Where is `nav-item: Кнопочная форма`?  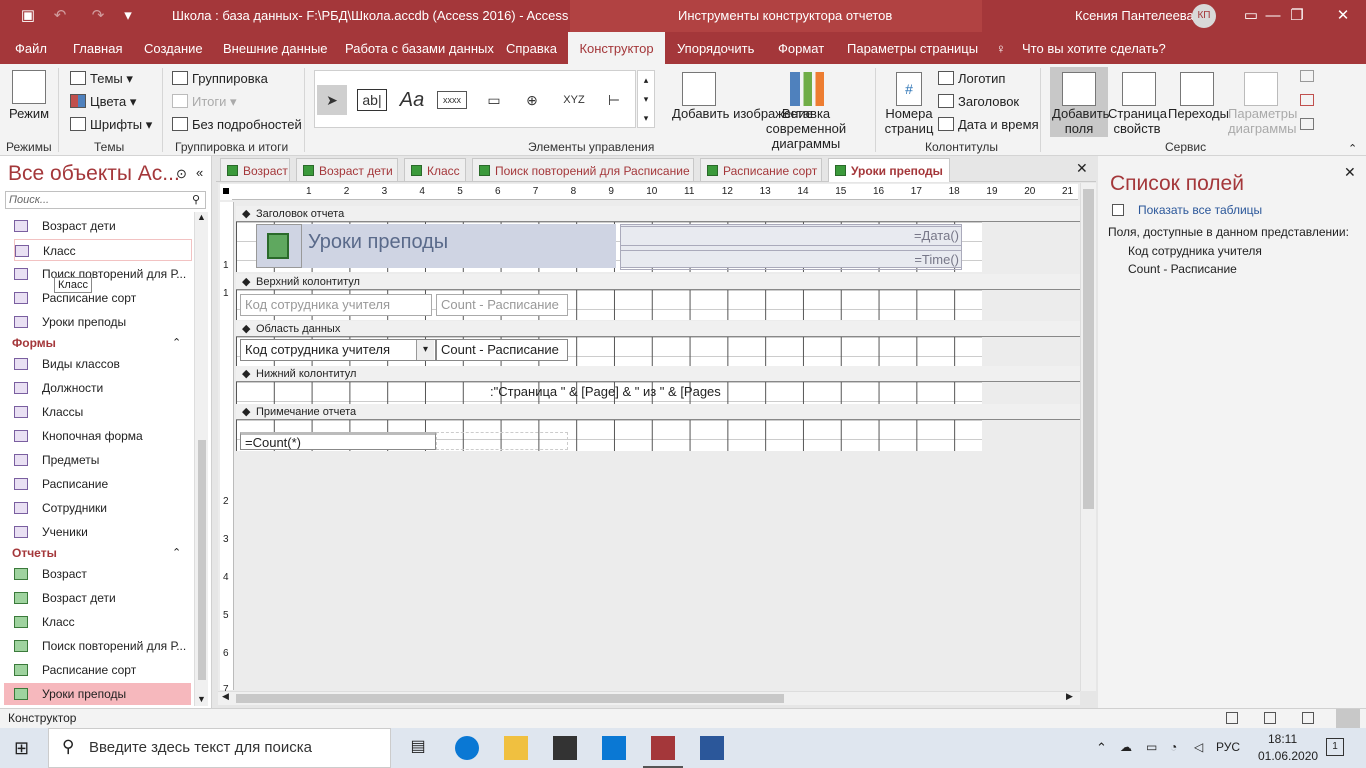
nav-item: Кнопочная форма is located at coordinates (78, 436).